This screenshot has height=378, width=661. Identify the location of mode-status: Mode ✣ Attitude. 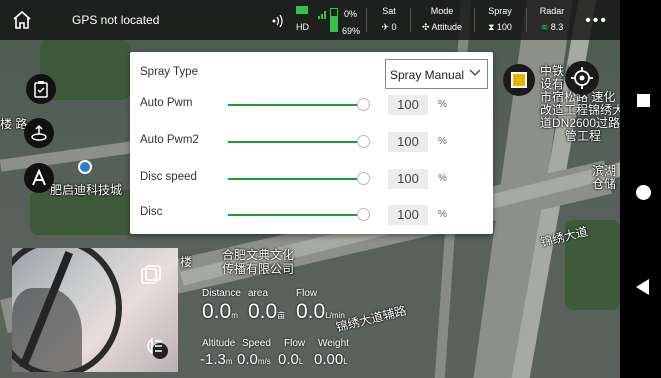
(442, 19).